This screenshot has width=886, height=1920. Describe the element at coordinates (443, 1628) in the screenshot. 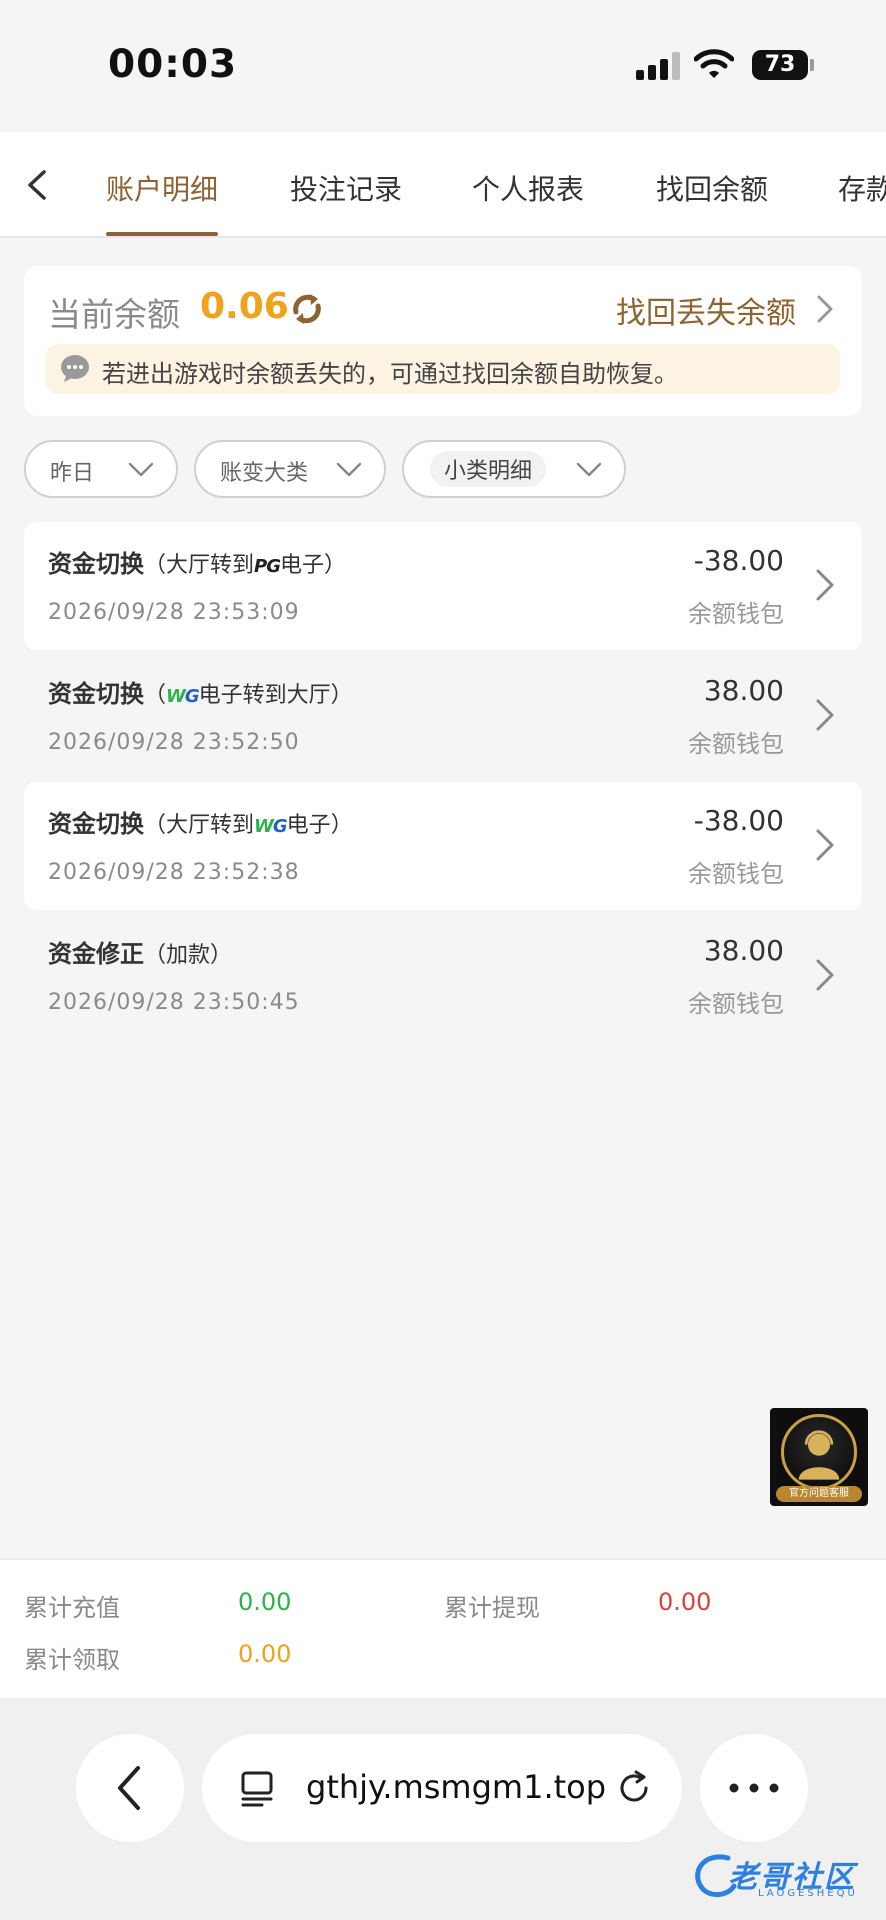

I see `totals-panel: 累计充值 0.00 累计提现 0.00 累计领取 0.00` at that location.